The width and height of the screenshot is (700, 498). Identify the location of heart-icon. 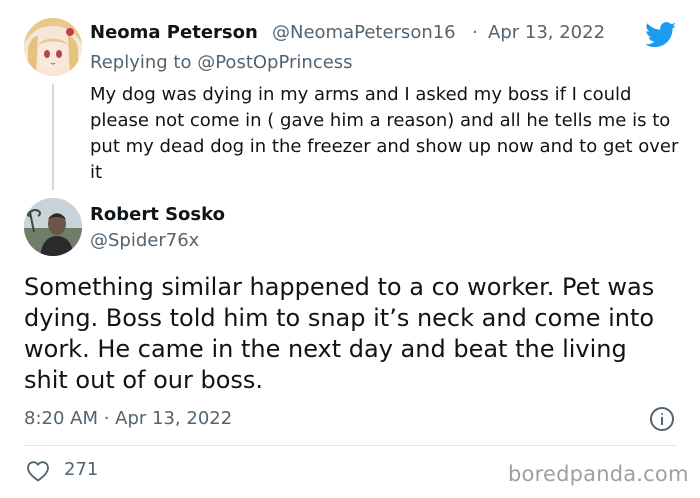
(38, 471).